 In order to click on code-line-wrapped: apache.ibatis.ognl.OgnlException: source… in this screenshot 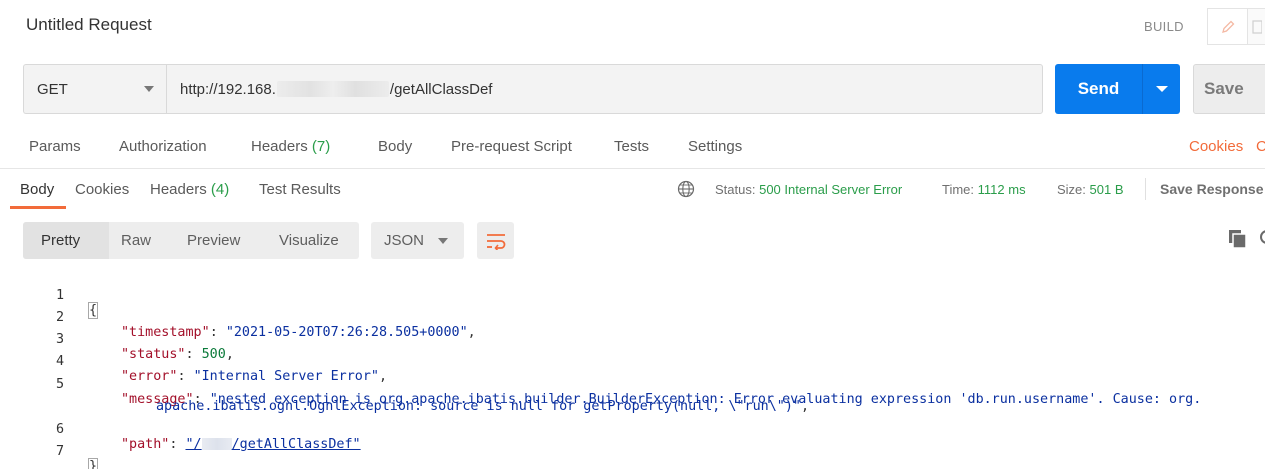, I will do `click(483, 406)`.